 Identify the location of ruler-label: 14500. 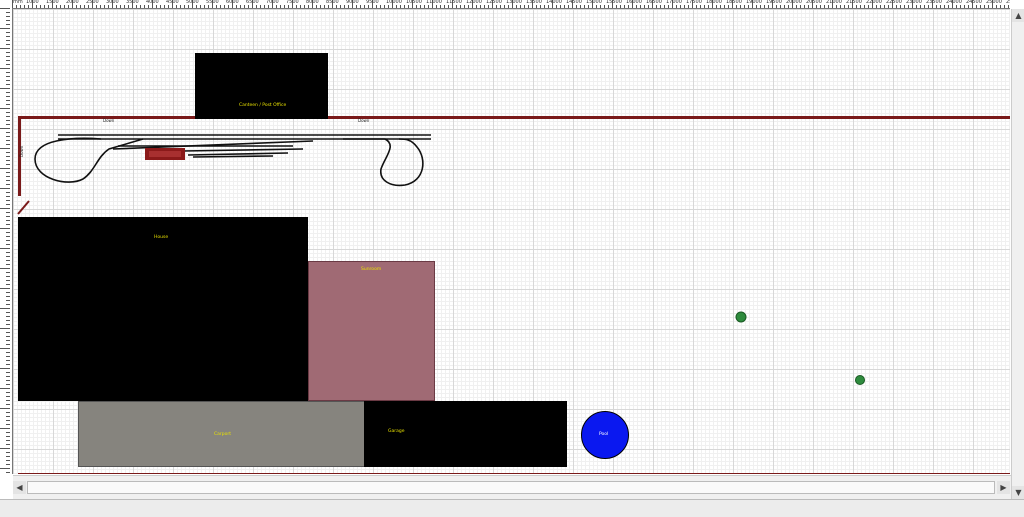
(574, 2).